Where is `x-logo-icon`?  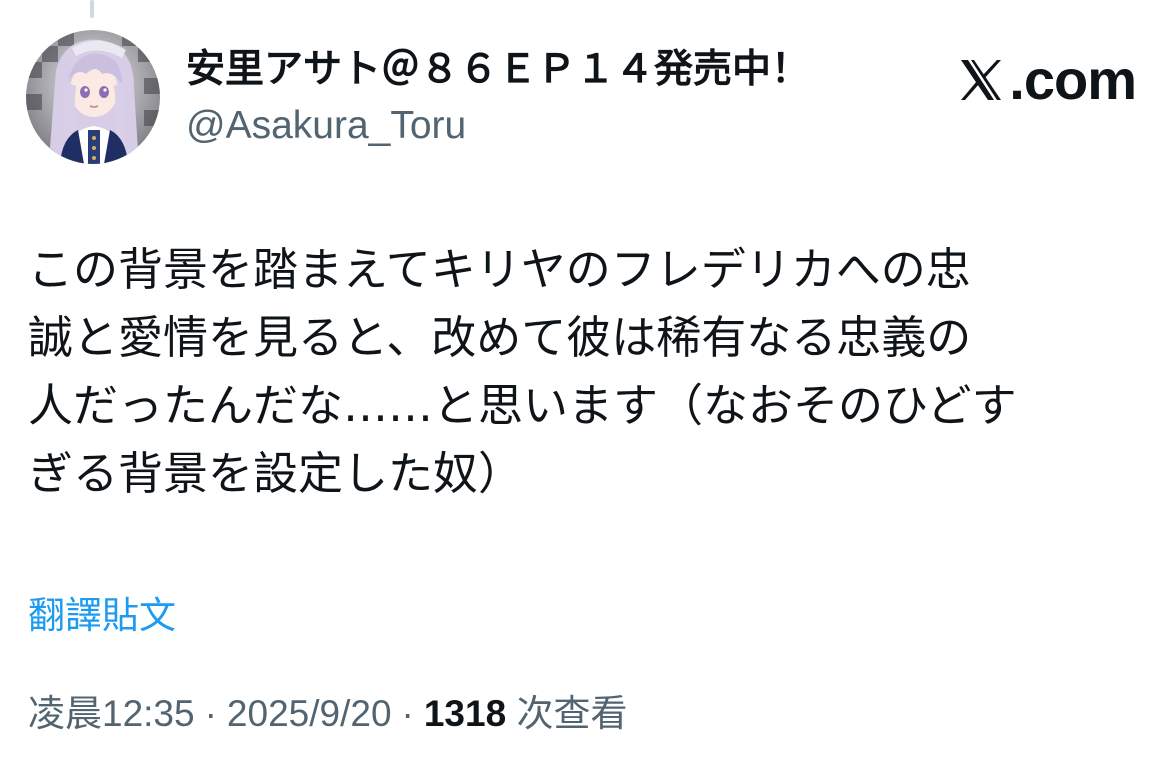
x-logo-icon is located at coordinates (981, 80).